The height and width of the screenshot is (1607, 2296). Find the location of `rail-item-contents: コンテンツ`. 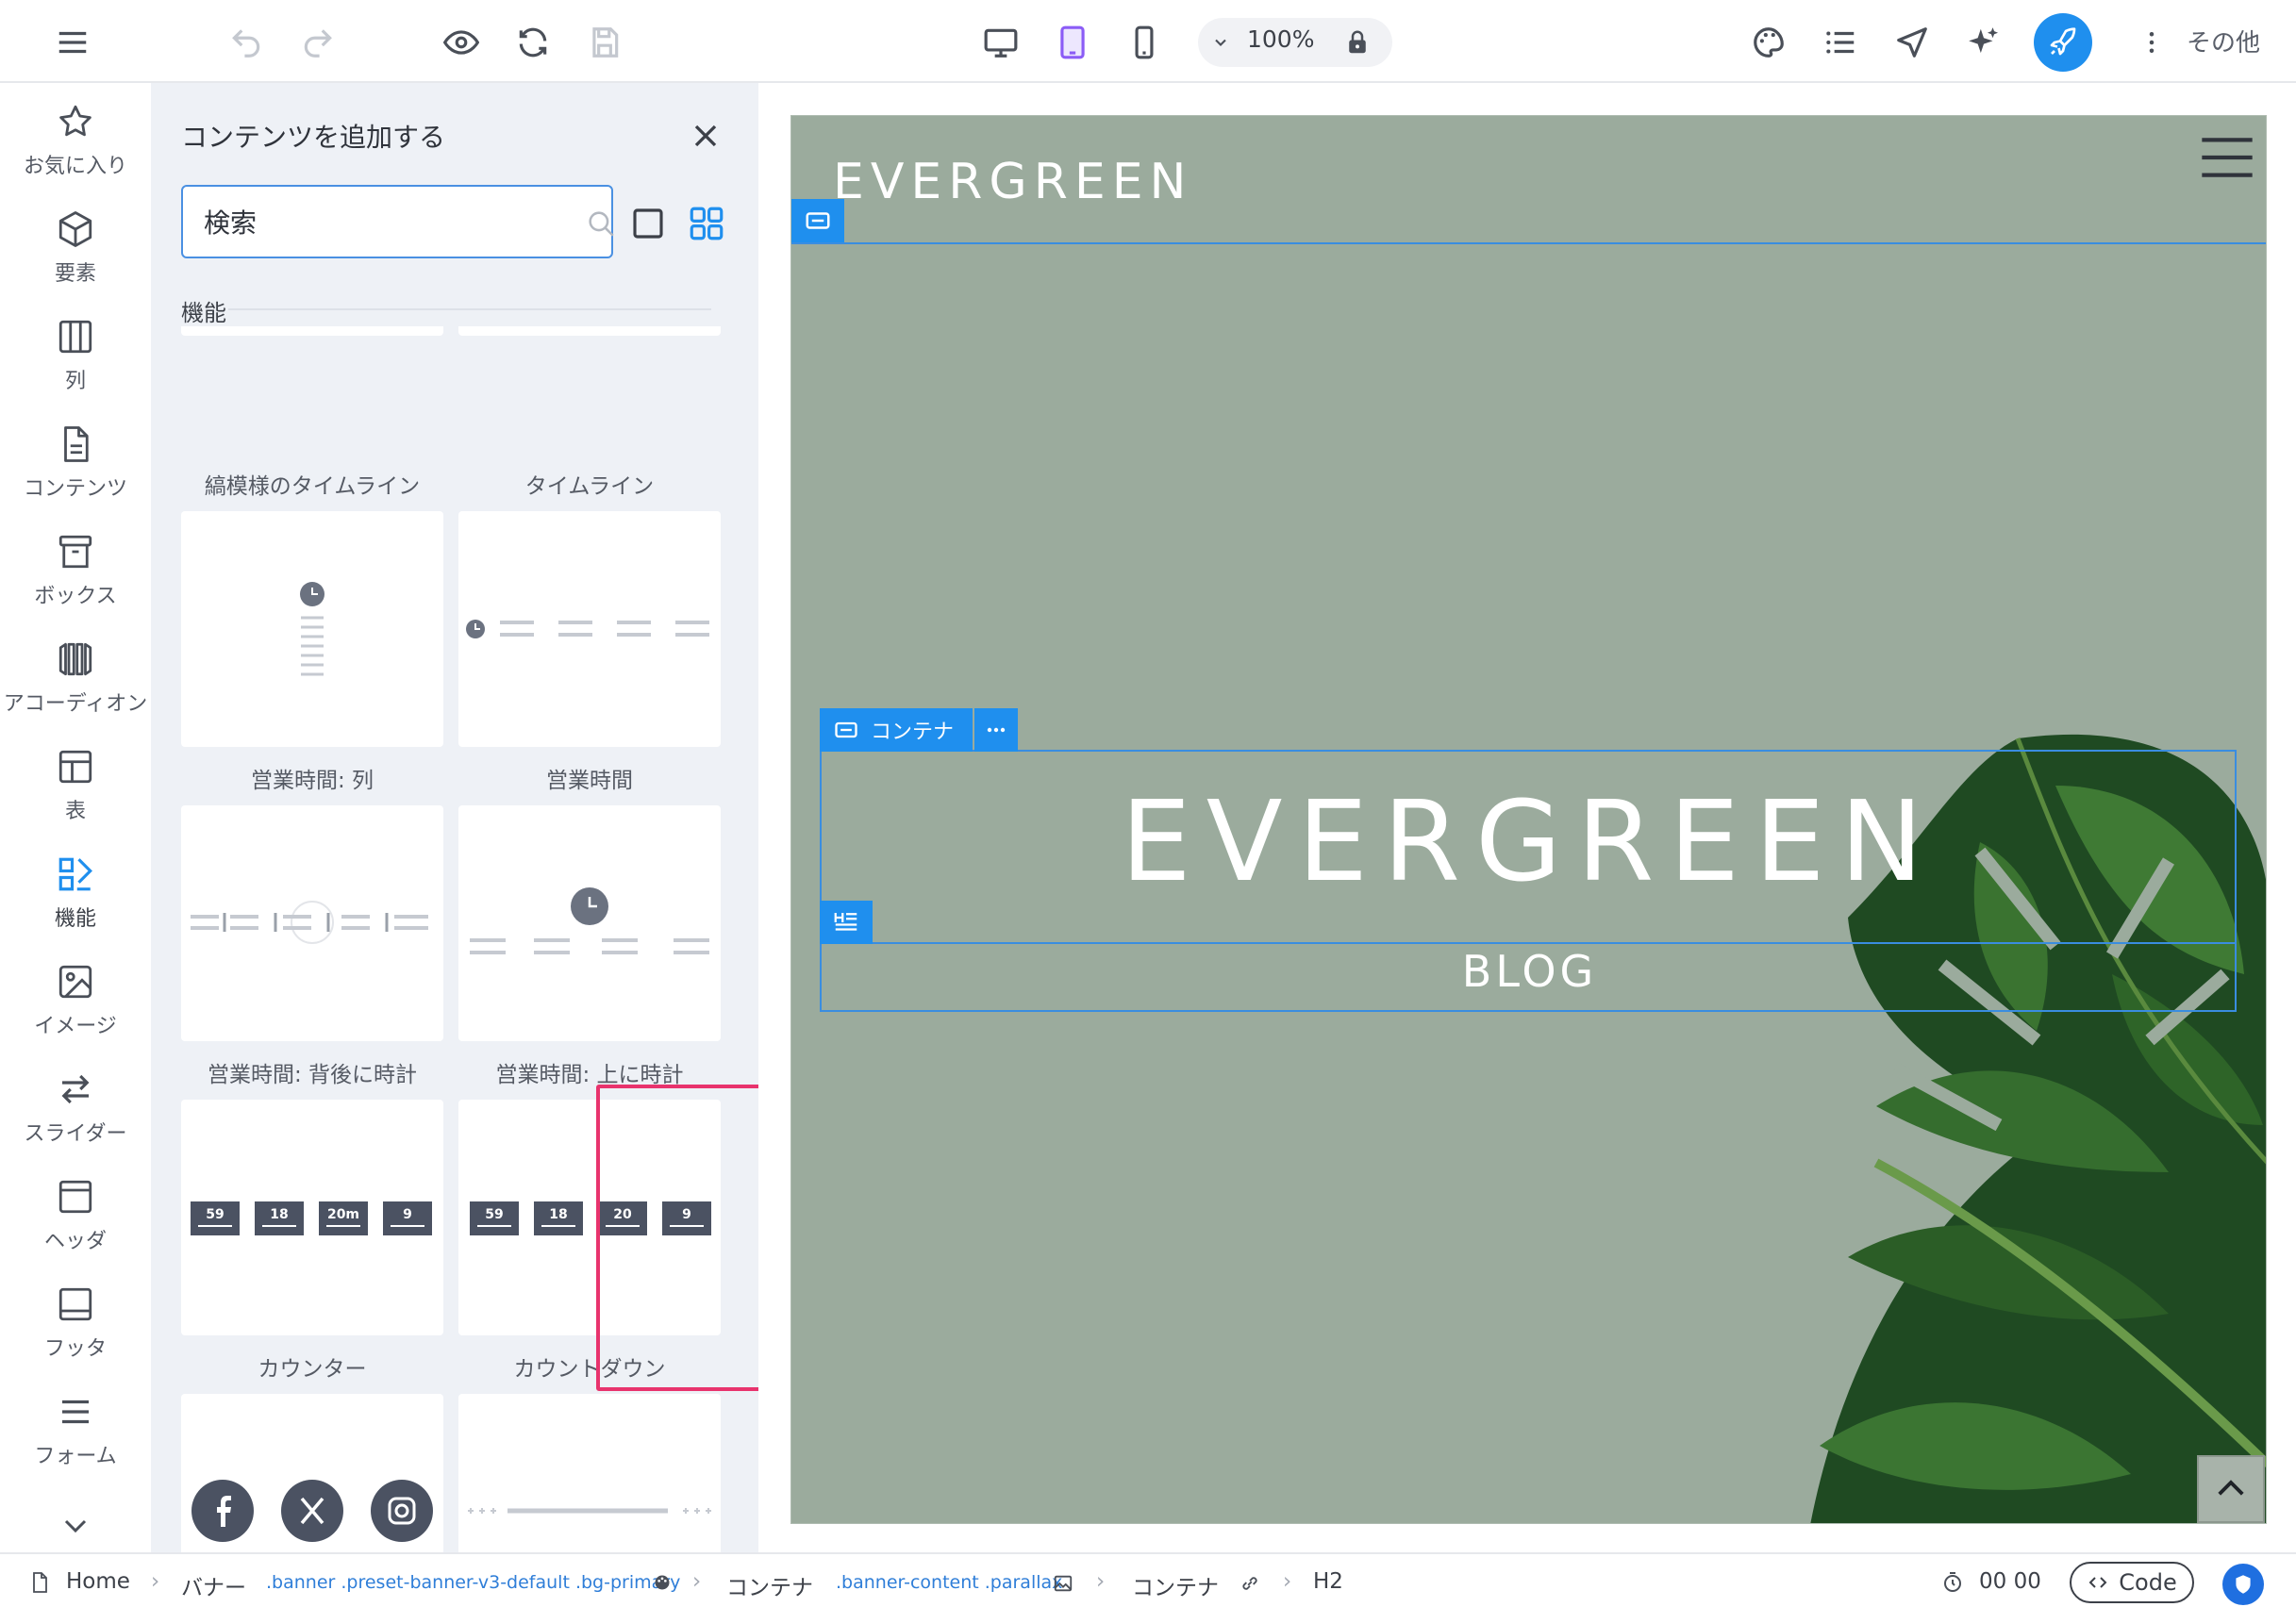

rail-item-contents: コンテンツ is located at coordinates (75, 457).